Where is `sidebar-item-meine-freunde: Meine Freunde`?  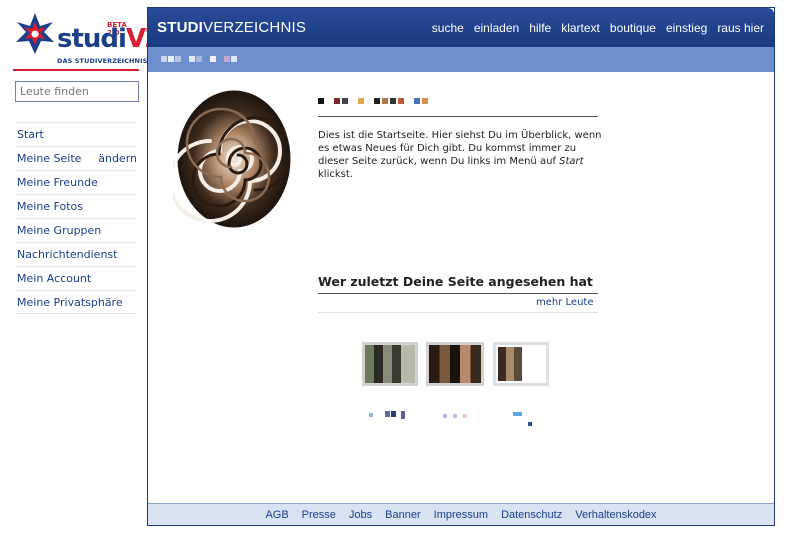 sidebar-item-meine-freunde: Meine Freunde is located at coordinates (76, 182).